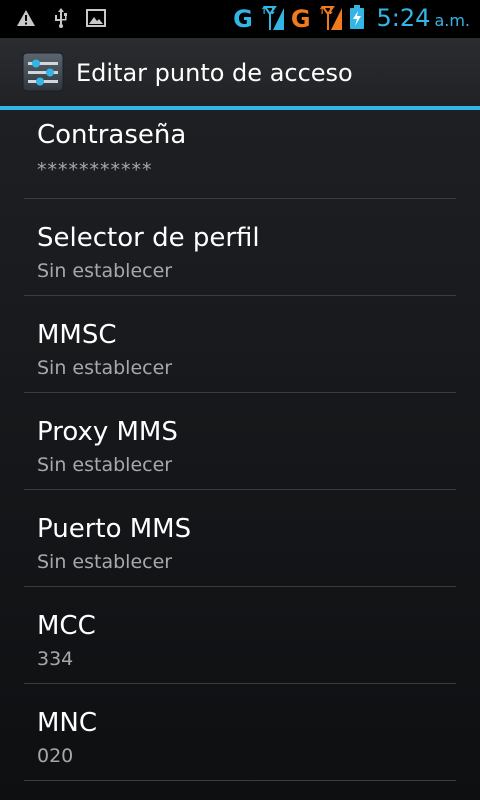 Image resolution: width=480 pixels, height=800 pixels. Describe the element at coordinates (240, 635) in the screenshot. I see `pref-mcc: MCC 334` at that location.